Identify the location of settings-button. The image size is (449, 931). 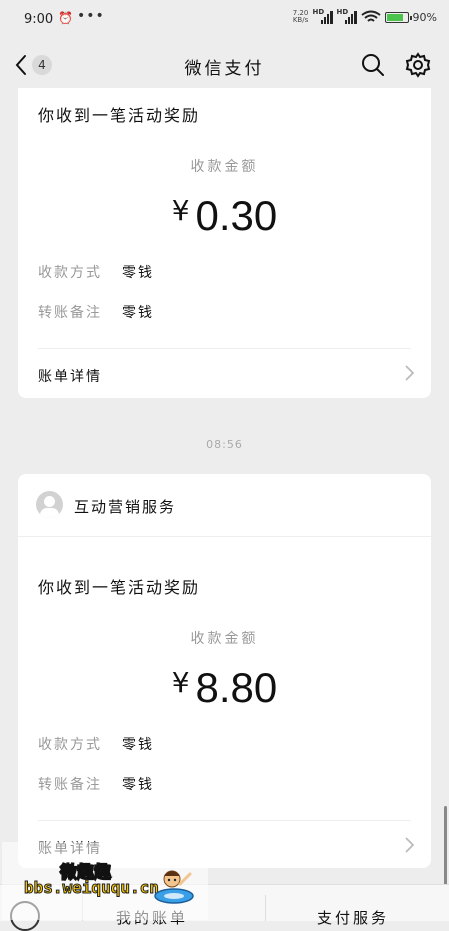
(418, 65).